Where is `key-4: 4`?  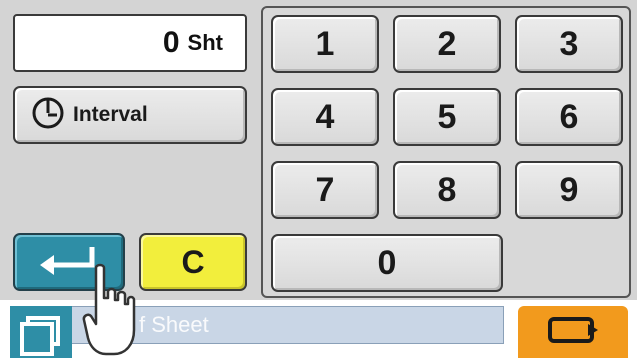
key-4: 4 is located at coordinates (325, 117).